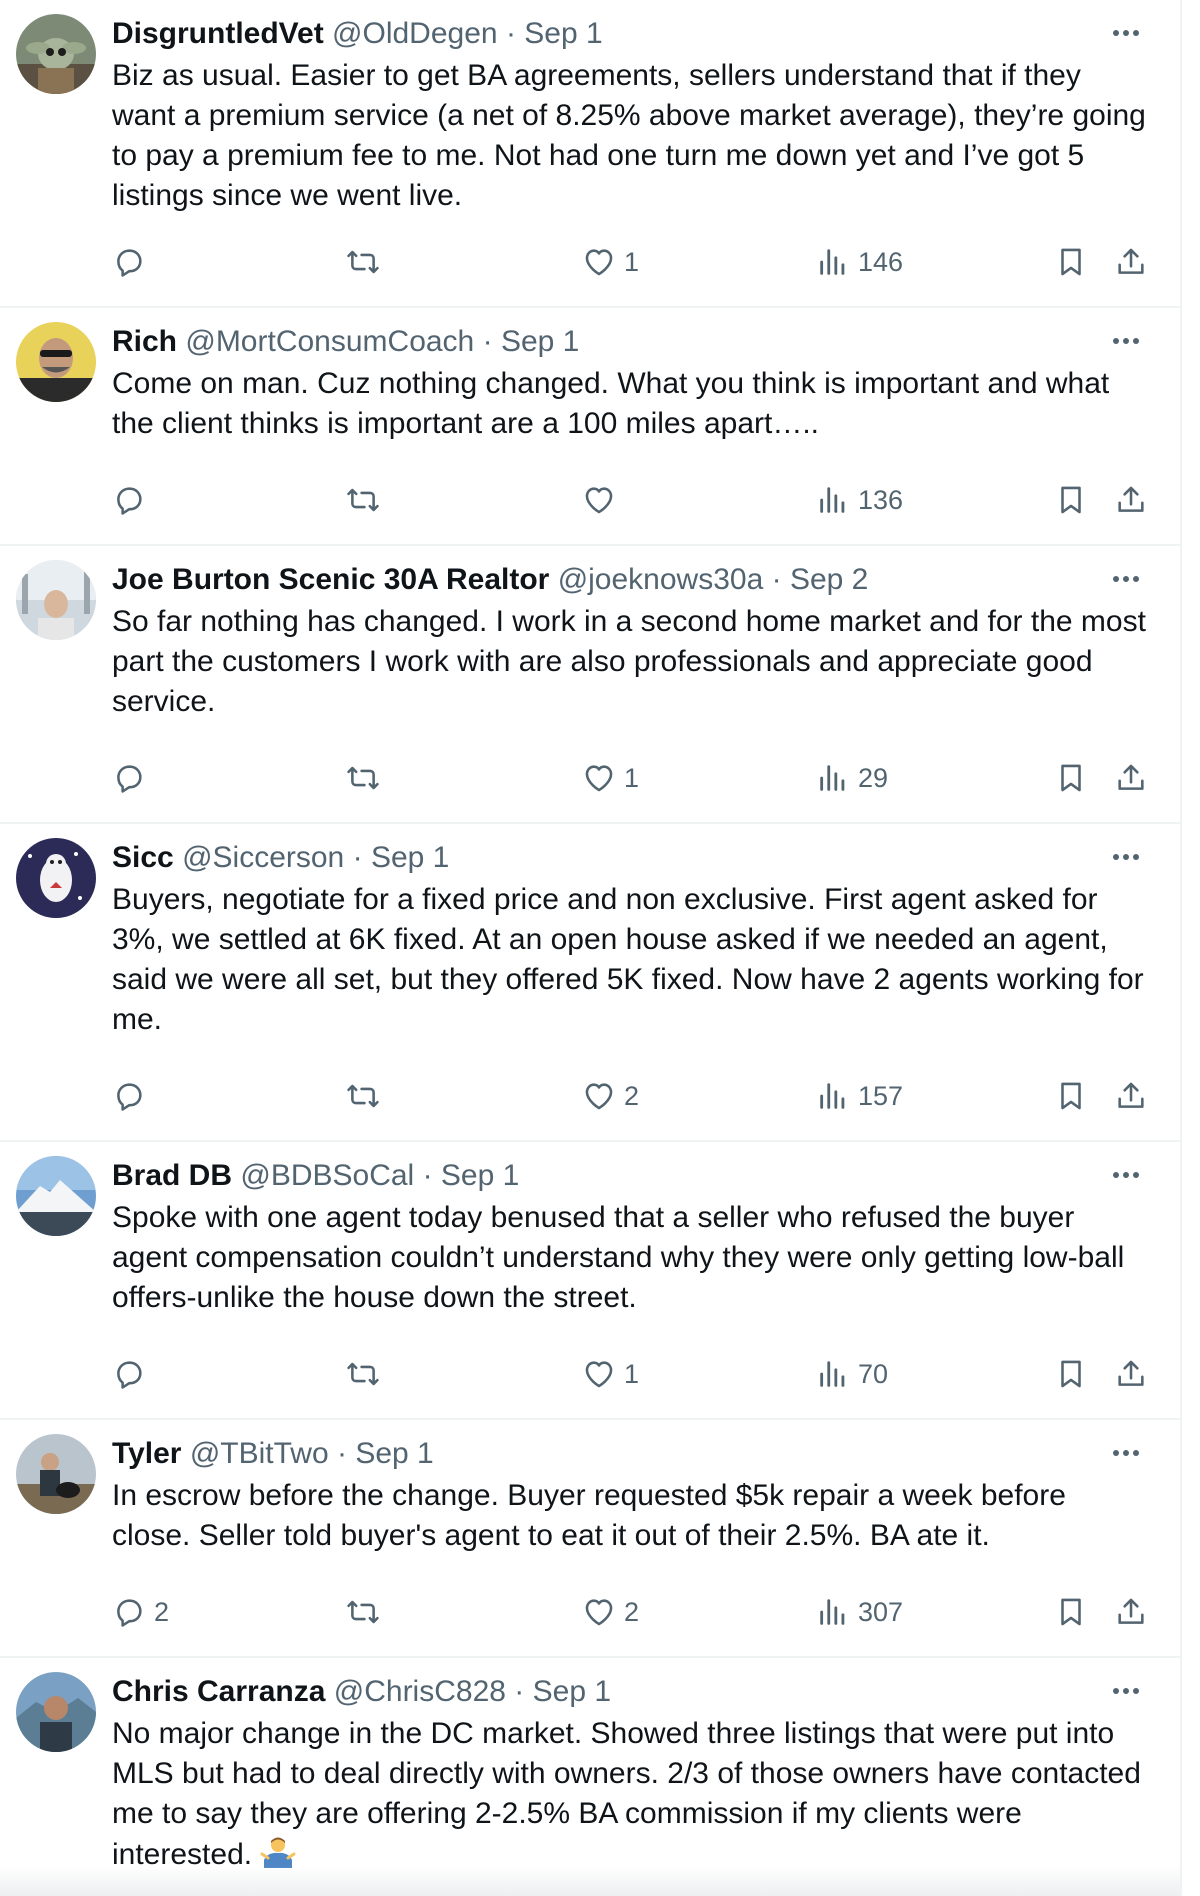 The height and width of the screenshot is (1896, 1200). I want to click on author-handle: @ChrisC828, so click(420, 1691).